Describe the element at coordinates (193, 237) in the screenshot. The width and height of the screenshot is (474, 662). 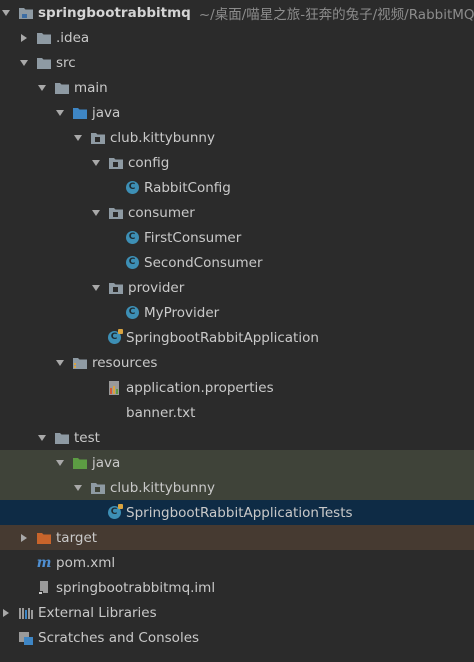
I see `tree-node-label: FirstConsumer` at that location.